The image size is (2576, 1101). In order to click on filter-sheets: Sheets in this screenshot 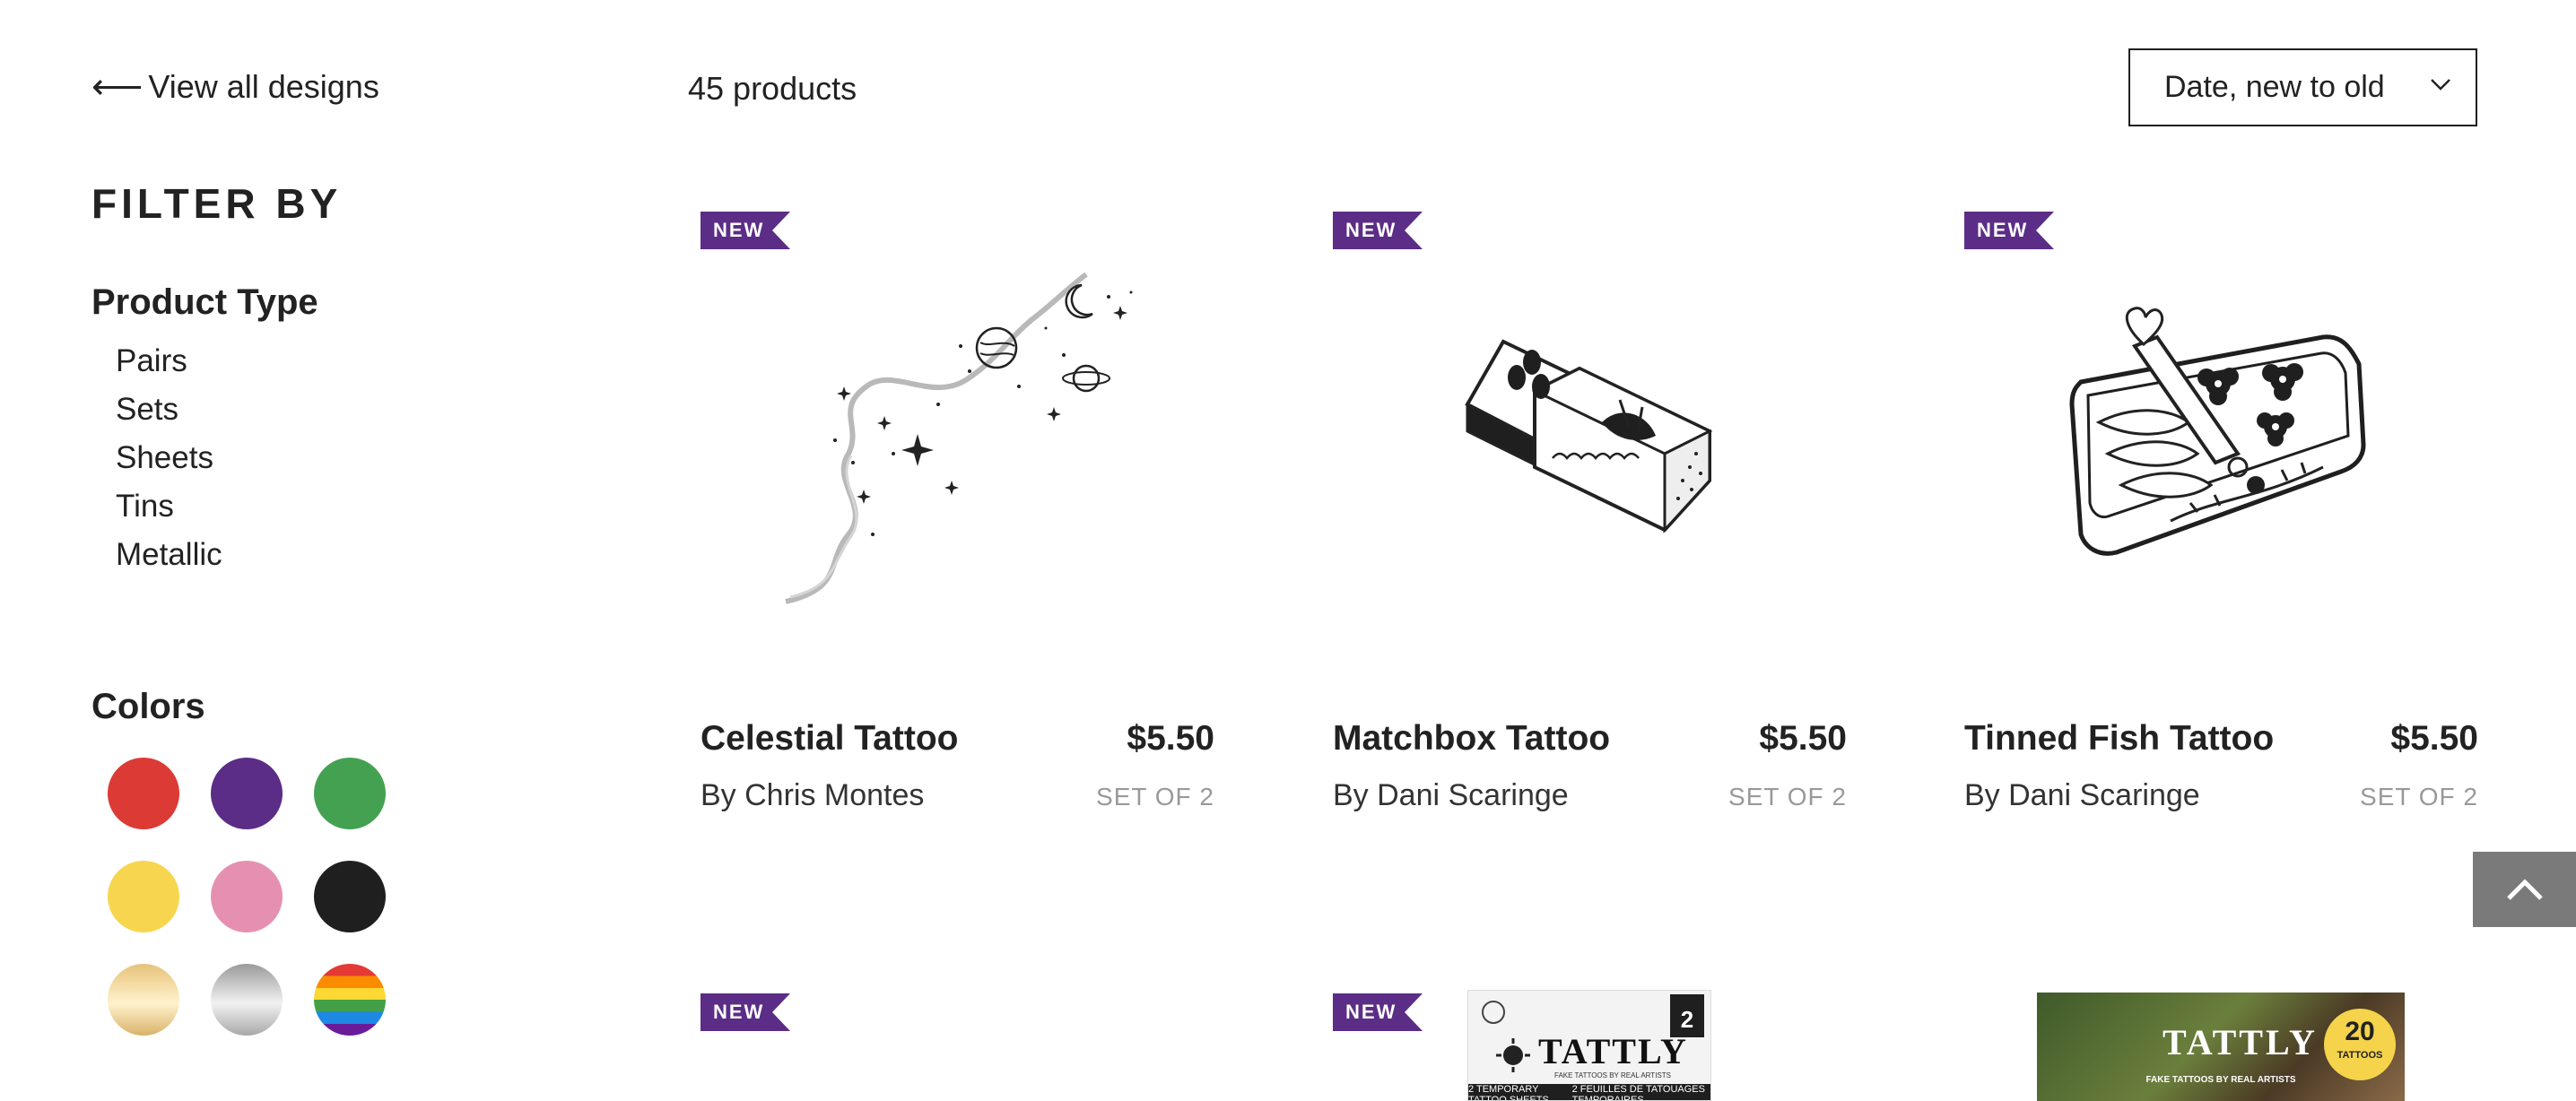, I will do `click(169, 462)`.